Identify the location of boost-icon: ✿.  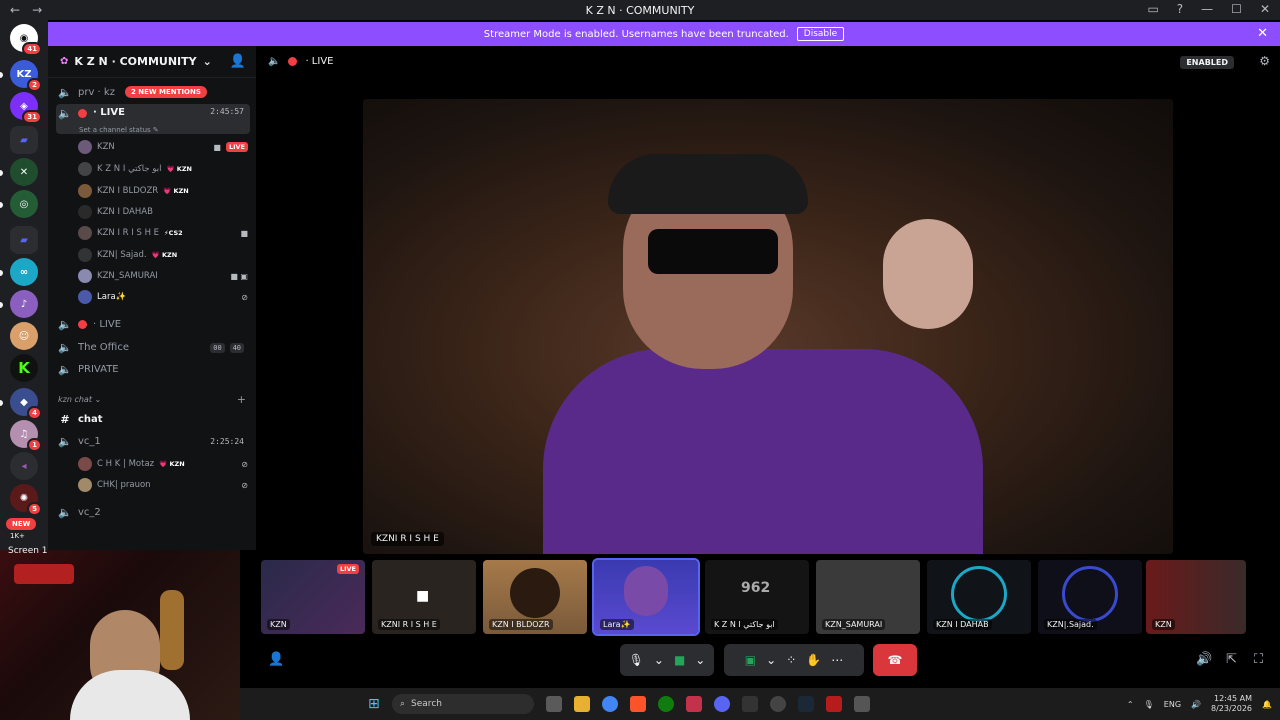
(64, 61).